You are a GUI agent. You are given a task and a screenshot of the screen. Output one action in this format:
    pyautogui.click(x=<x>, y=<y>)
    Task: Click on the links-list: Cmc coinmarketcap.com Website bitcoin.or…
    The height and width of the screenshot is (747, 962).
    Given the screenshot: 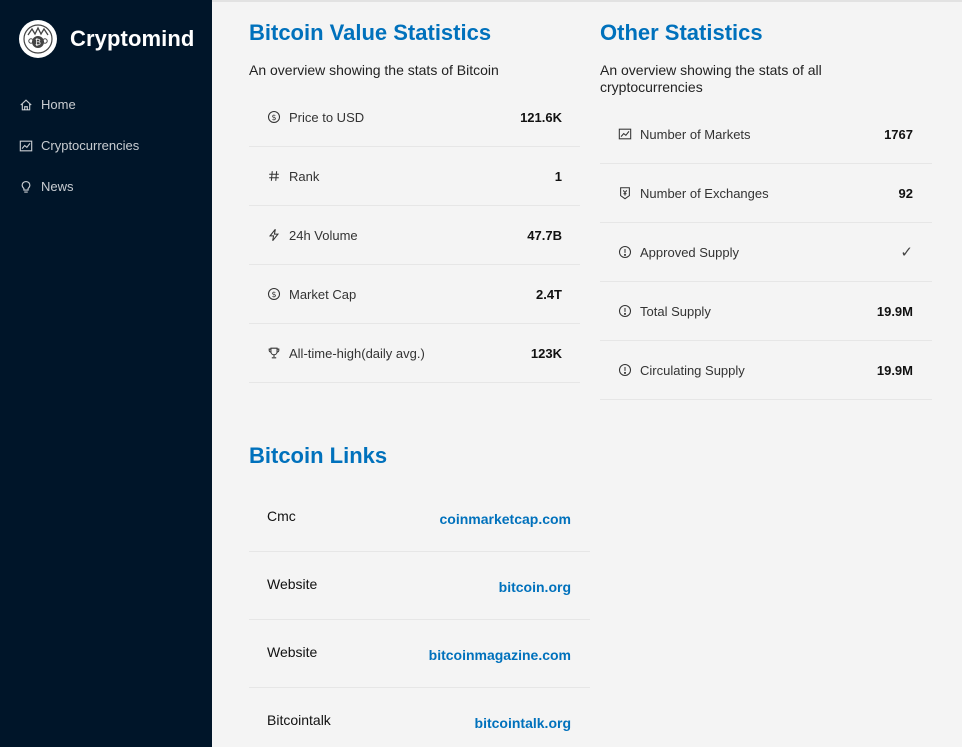 What is the action you would take?
    pyautogui.click(x=419, y=615)
    